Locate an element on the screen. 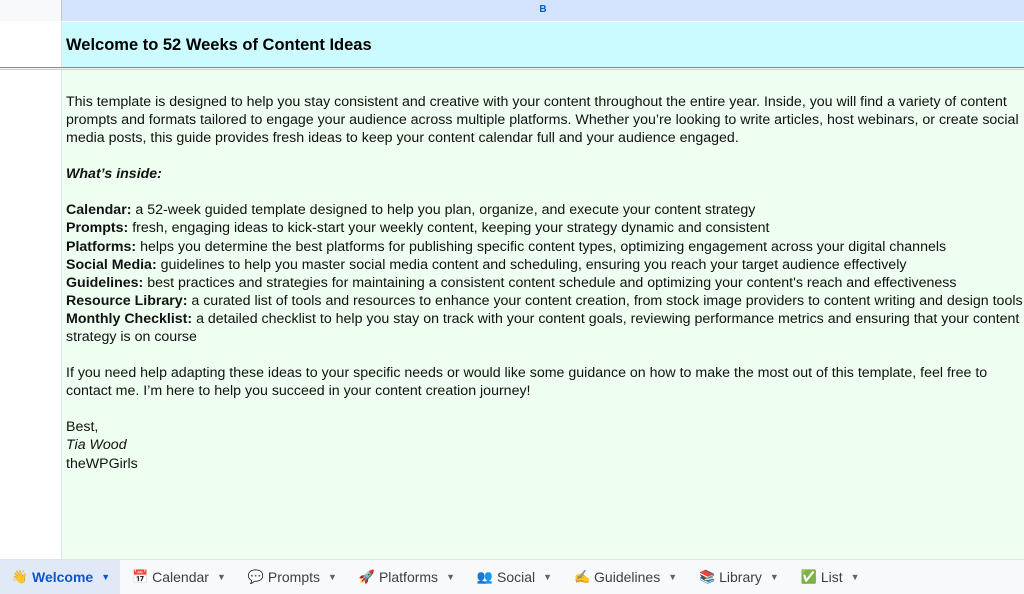 This screenshot has width=1024, height=594. tab-library: 📚 Library ▼ is located at coordinates (738, 577).